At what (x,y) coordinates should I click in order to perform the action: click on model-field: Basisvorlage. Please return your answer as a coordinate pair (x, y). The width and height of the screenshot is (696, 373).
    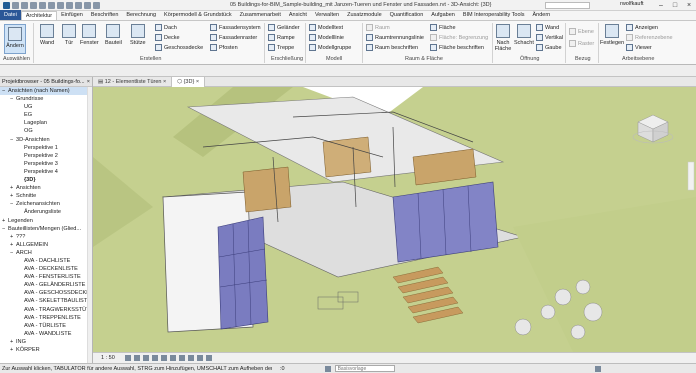
    Looking at the image, I should click on (364, 368).